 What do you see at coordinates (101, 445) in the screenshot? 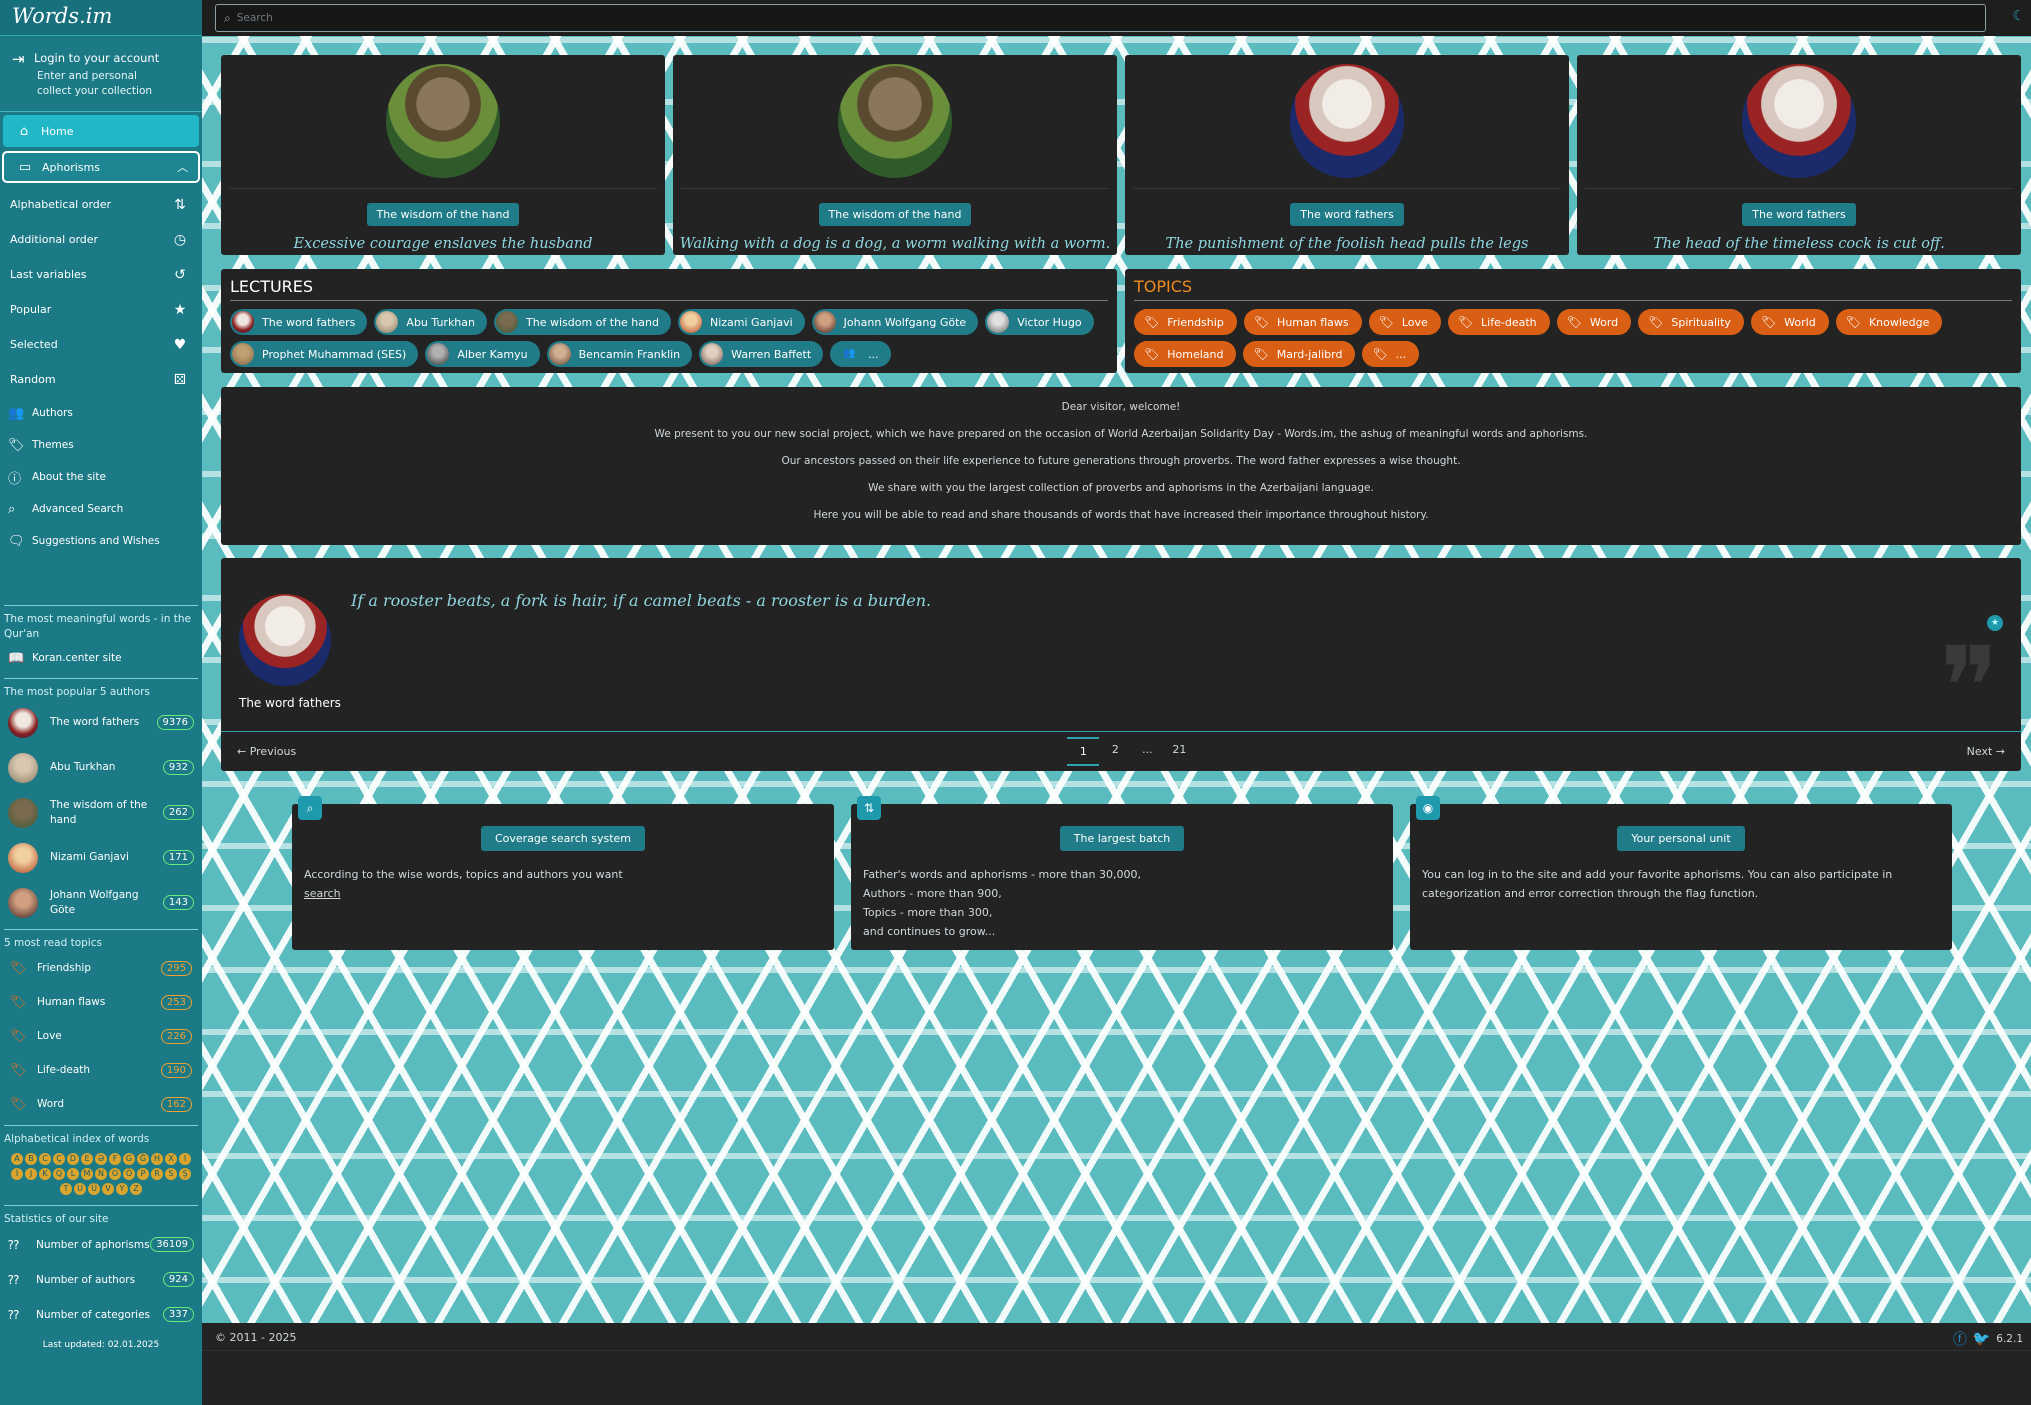
I see `menu-themes: 🏷 Themes` at bounding box center [101, 445].